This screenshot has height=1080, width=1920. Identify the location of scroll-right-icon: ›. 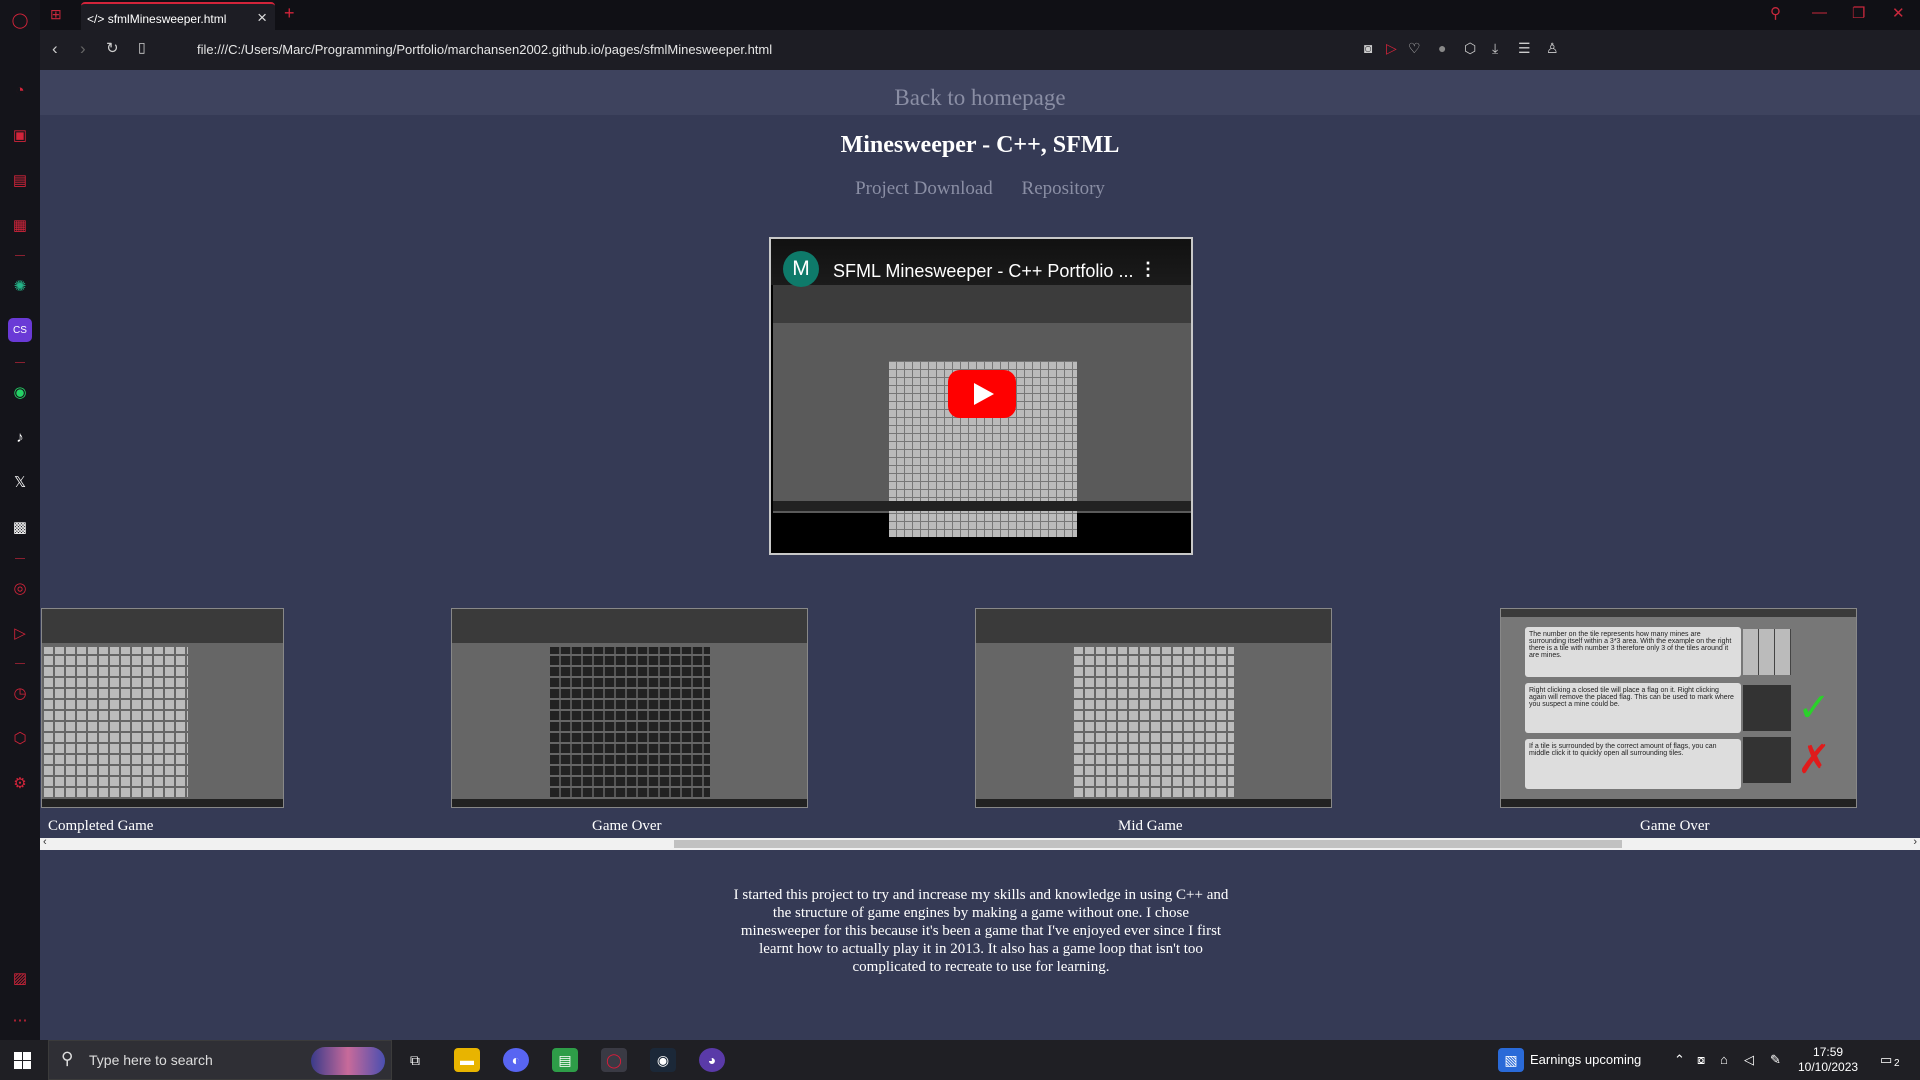
(1915, 842).